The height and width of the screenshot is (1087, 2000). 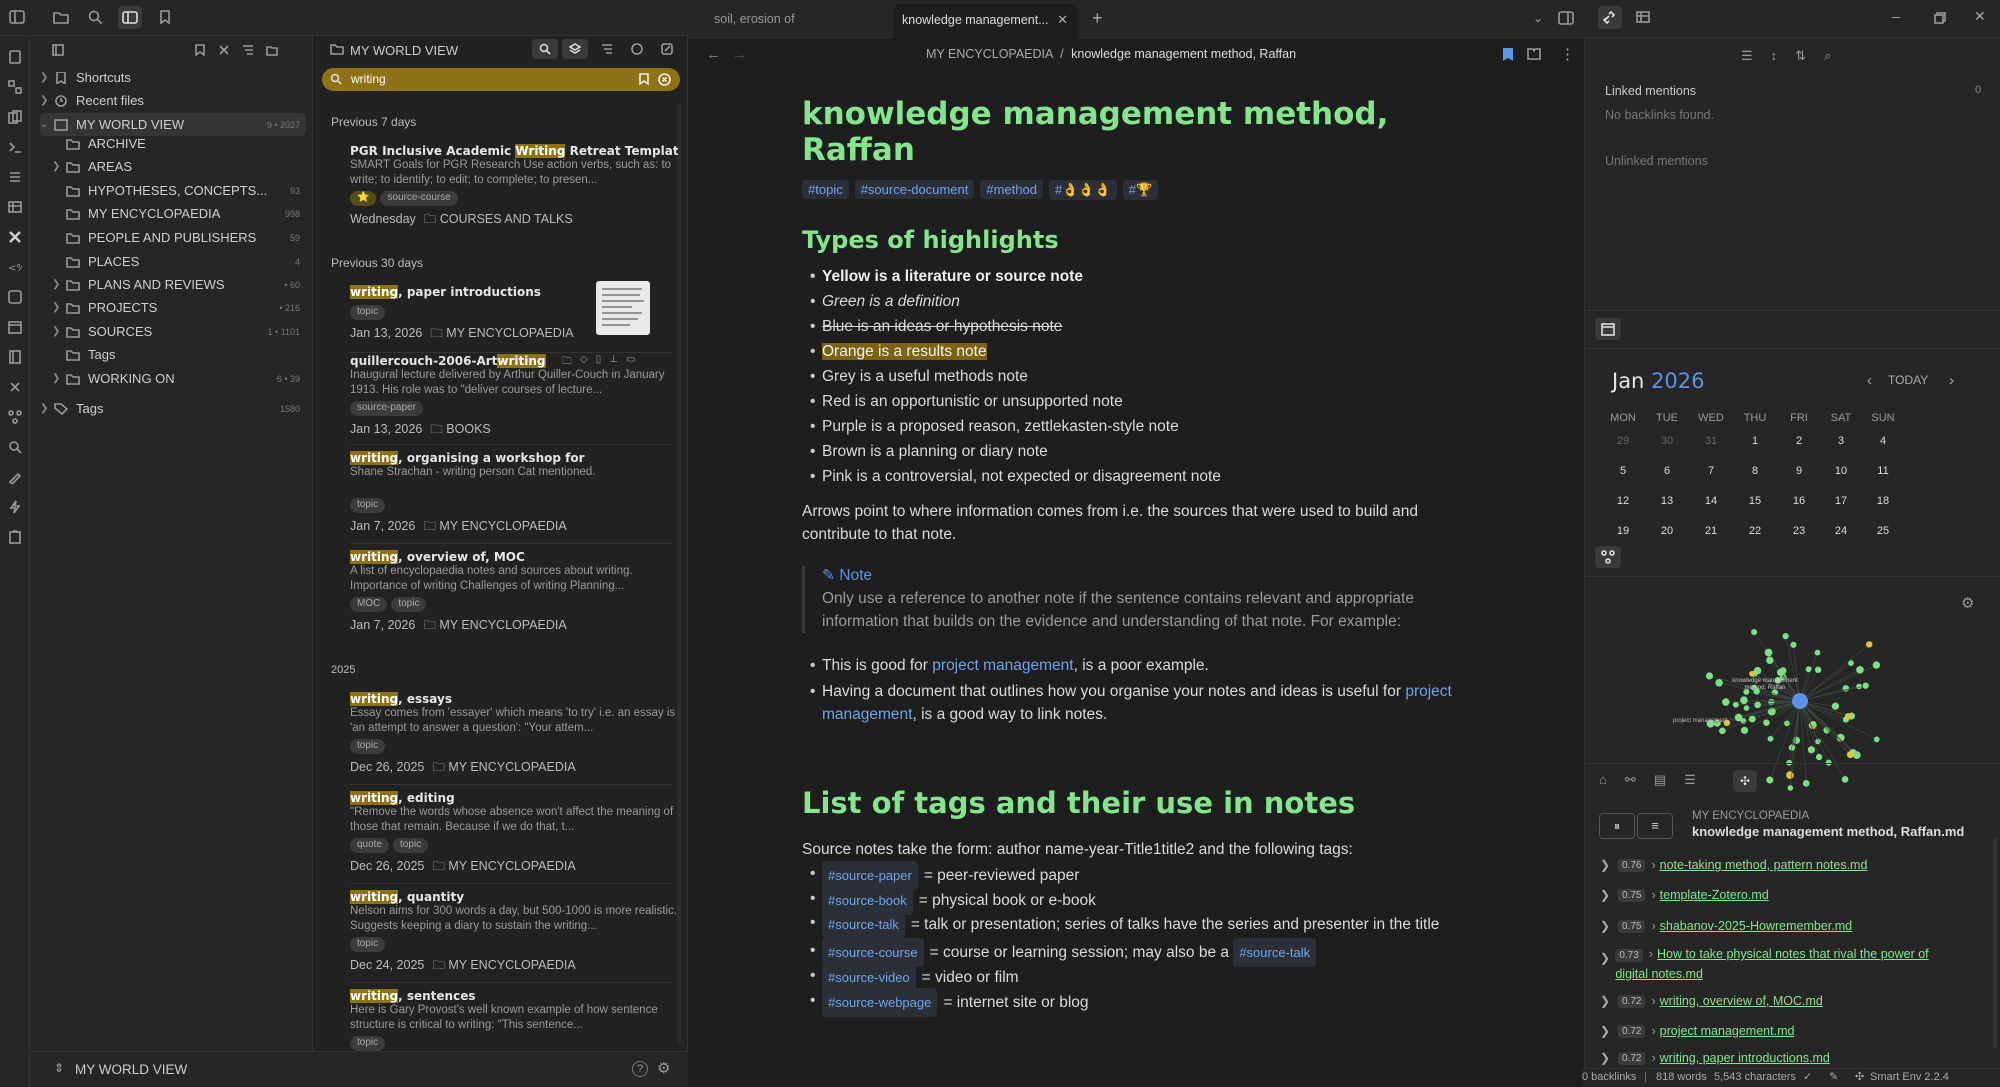 What do you see at coordinates (1951, 380) in the screenshot?
I see `next-month-icon: ›` at bounding box center [1951, 380].